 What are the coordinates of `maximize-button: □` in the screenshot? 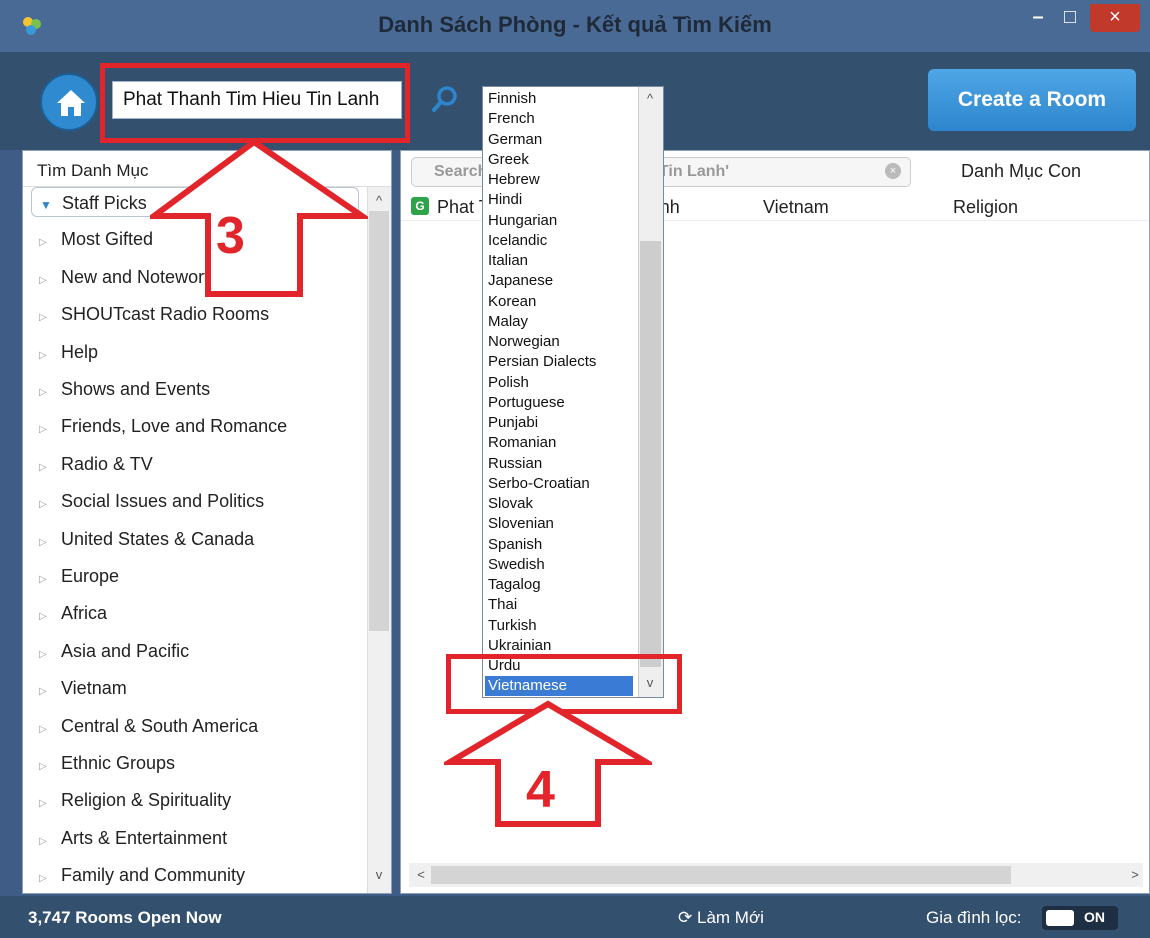 It's located at (1070, 18).